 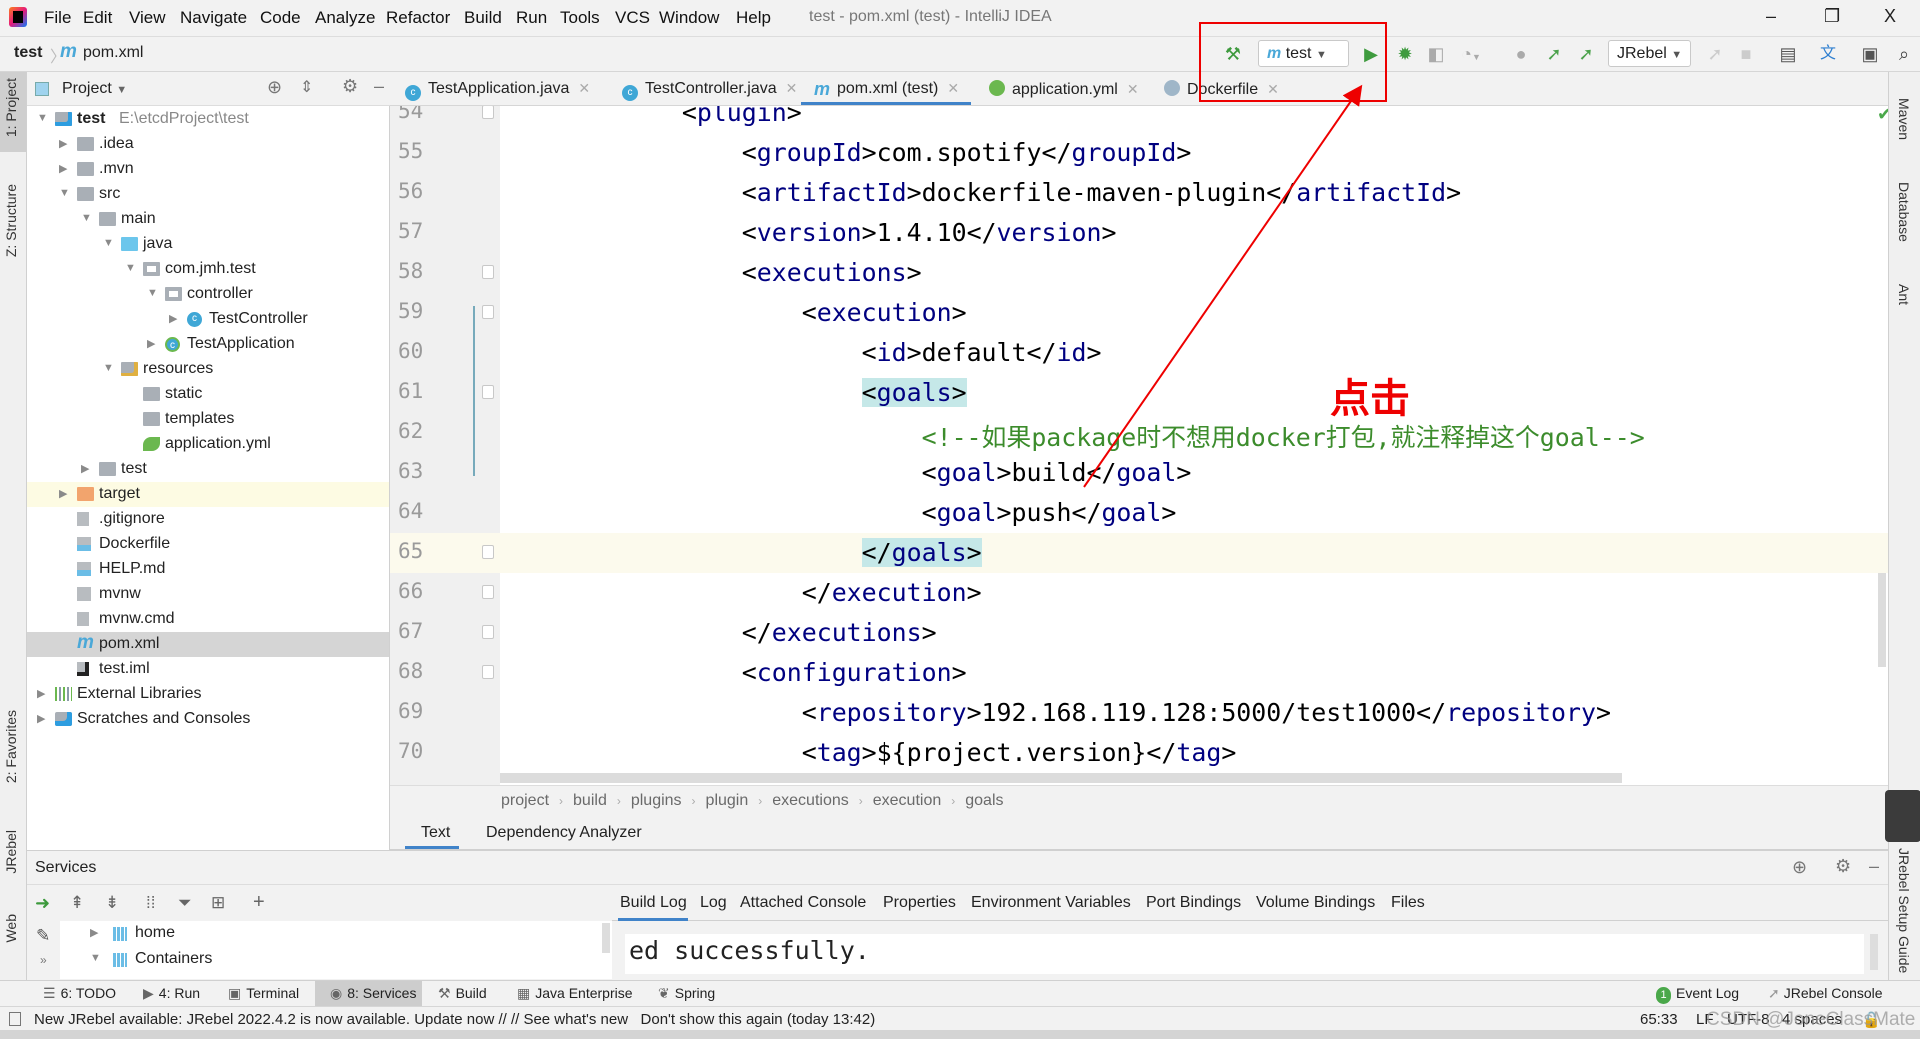 I want to click on breadcrumb-item: project, so click(x=525, y=800).